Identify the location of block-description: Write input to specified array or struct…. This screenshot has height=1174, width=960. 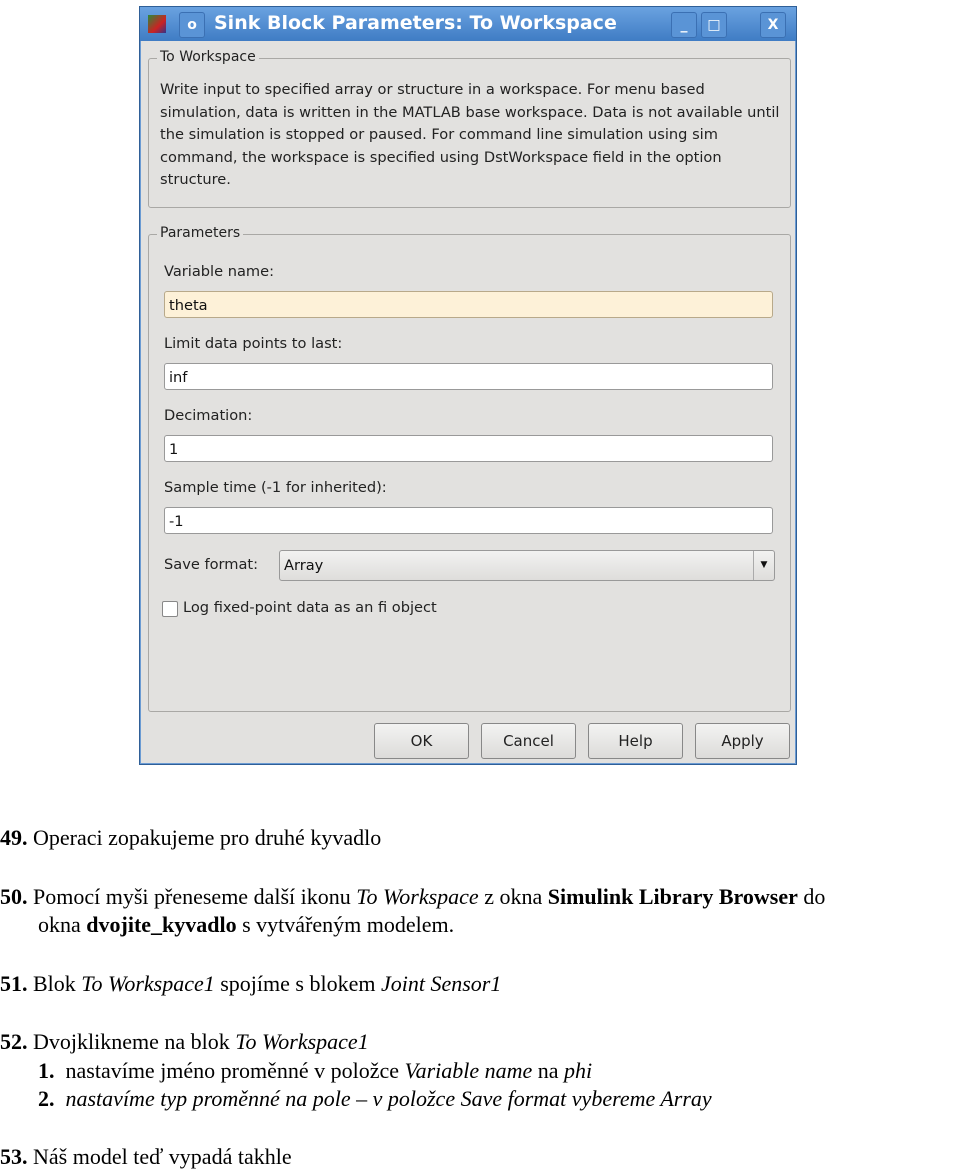
(470, 135).